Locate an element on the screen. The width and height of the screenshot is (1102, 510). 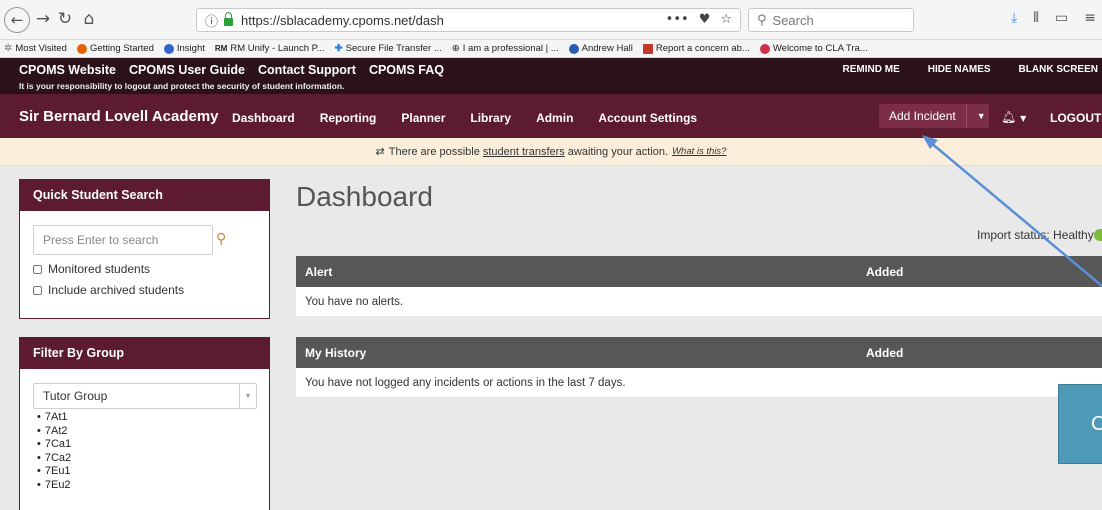
notice-text: awaiting your action. is located at coordinates (618, 151).